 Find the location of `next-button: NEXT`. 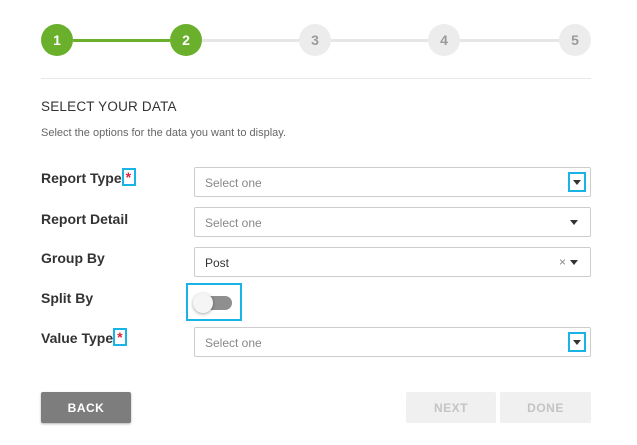

next-button: NEXT is located at coordinates (451, 407).